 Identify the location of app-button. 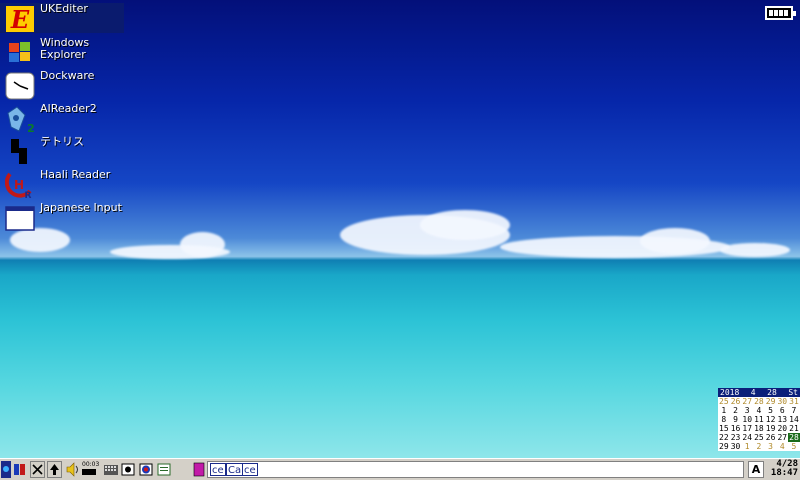
(146, 469).